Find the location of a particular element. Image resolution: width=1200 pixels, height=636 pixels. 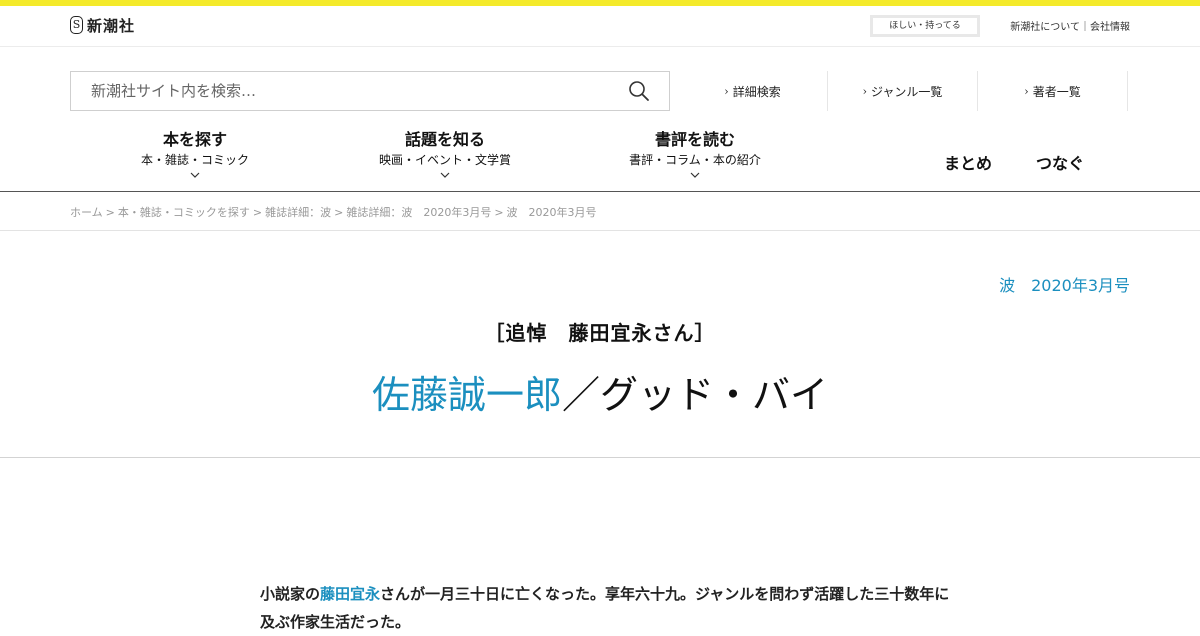

shinchosha-logo: S 新潮社 is located at coordinates (102, 25).